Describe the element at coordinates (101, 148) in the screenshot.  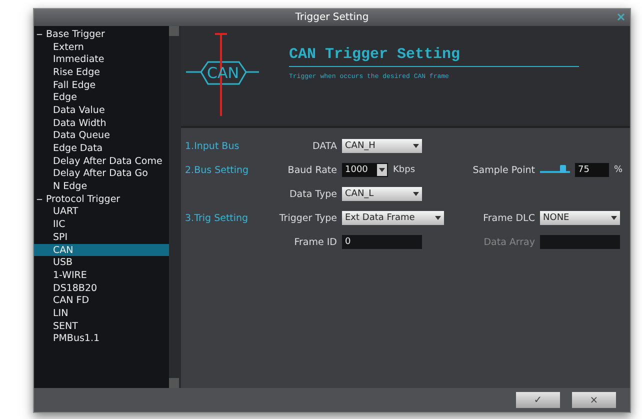
I see `tree-item: Edge Data` at that location.